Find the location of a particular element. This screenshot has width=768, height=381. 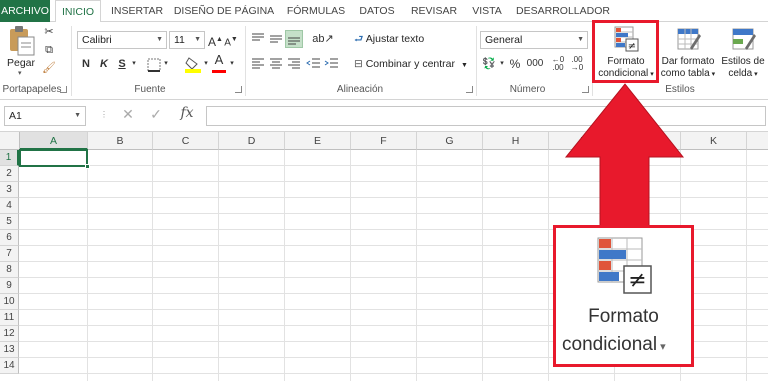

zoom-callout: ≠ Formato condicional ▾ is located at coordinates (623, 296).